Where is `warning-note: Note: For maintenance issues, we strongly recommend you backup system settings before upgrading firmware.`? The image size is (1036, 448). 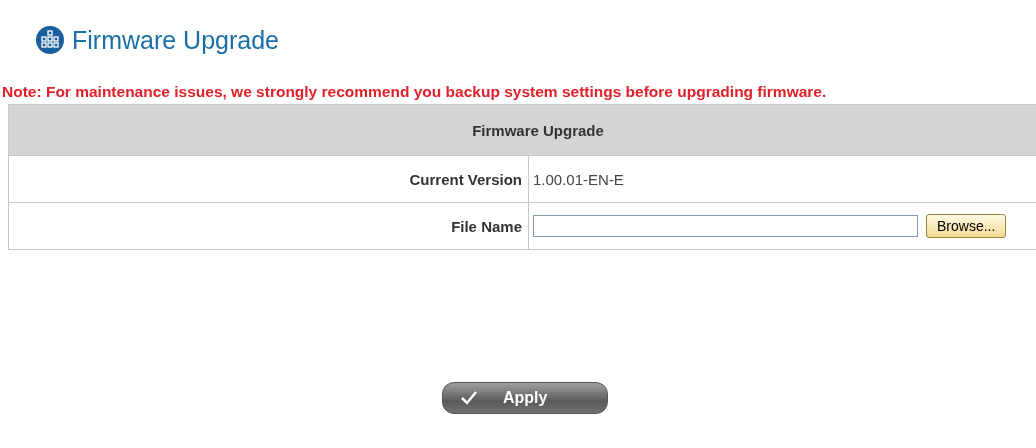 warning-note: Note: For maintenance issues, we strongly recommend you backup system settings before upgrading firmware. is located at coordinates (415, 92).